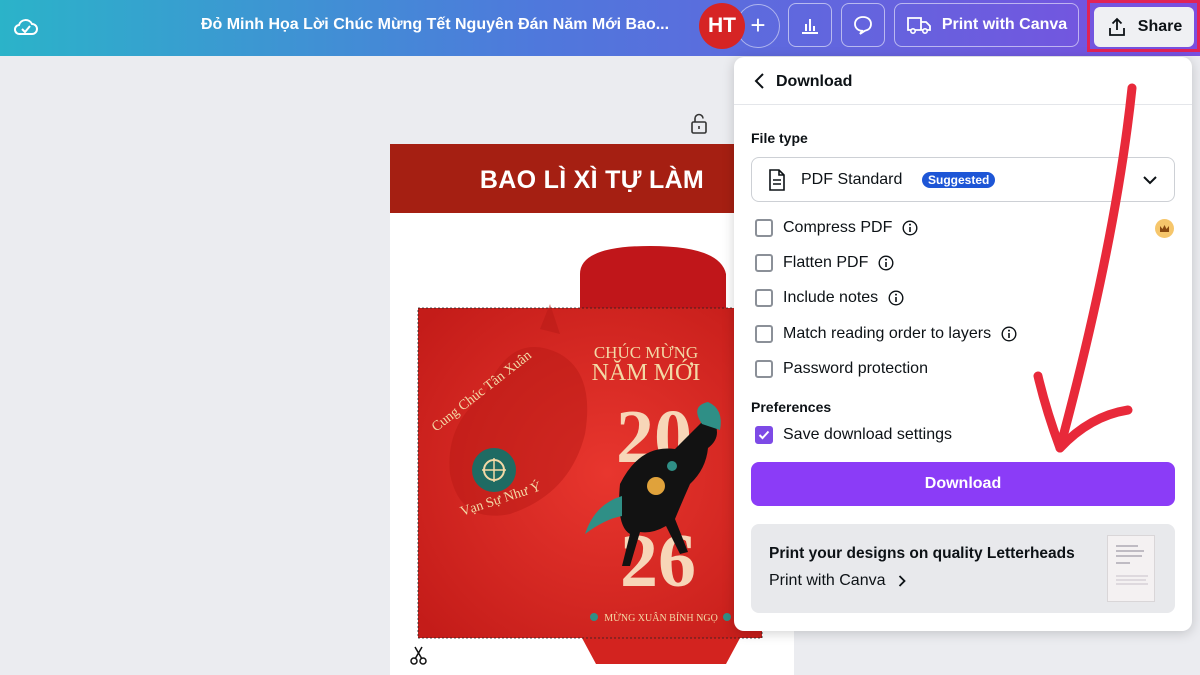 The height and width of the screenshot is (675, 1200). Describe the element at coordinates (764, 228) in the screenshot. I see `compress-pdf-checkbox` at that location.